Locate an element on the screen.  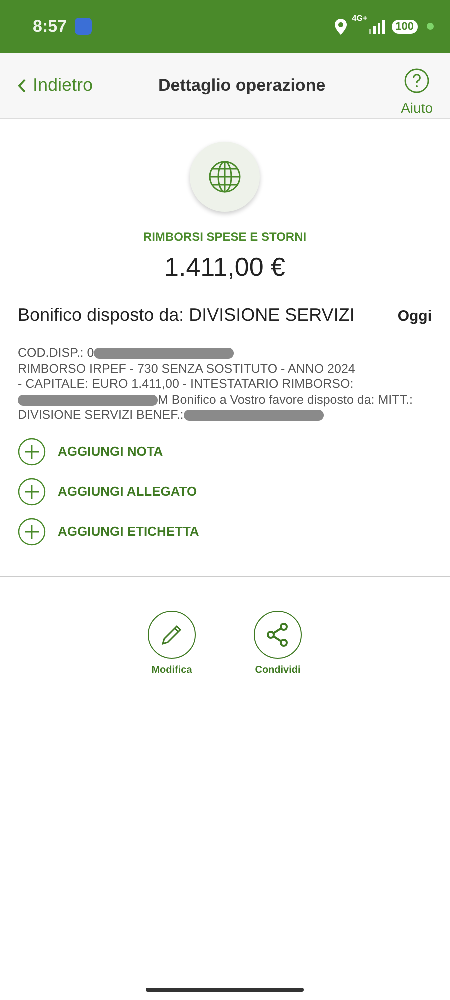
operation-title: Bonifico disposto da: DIVISIONE SERVIZI is located at coordinates (186, 315).